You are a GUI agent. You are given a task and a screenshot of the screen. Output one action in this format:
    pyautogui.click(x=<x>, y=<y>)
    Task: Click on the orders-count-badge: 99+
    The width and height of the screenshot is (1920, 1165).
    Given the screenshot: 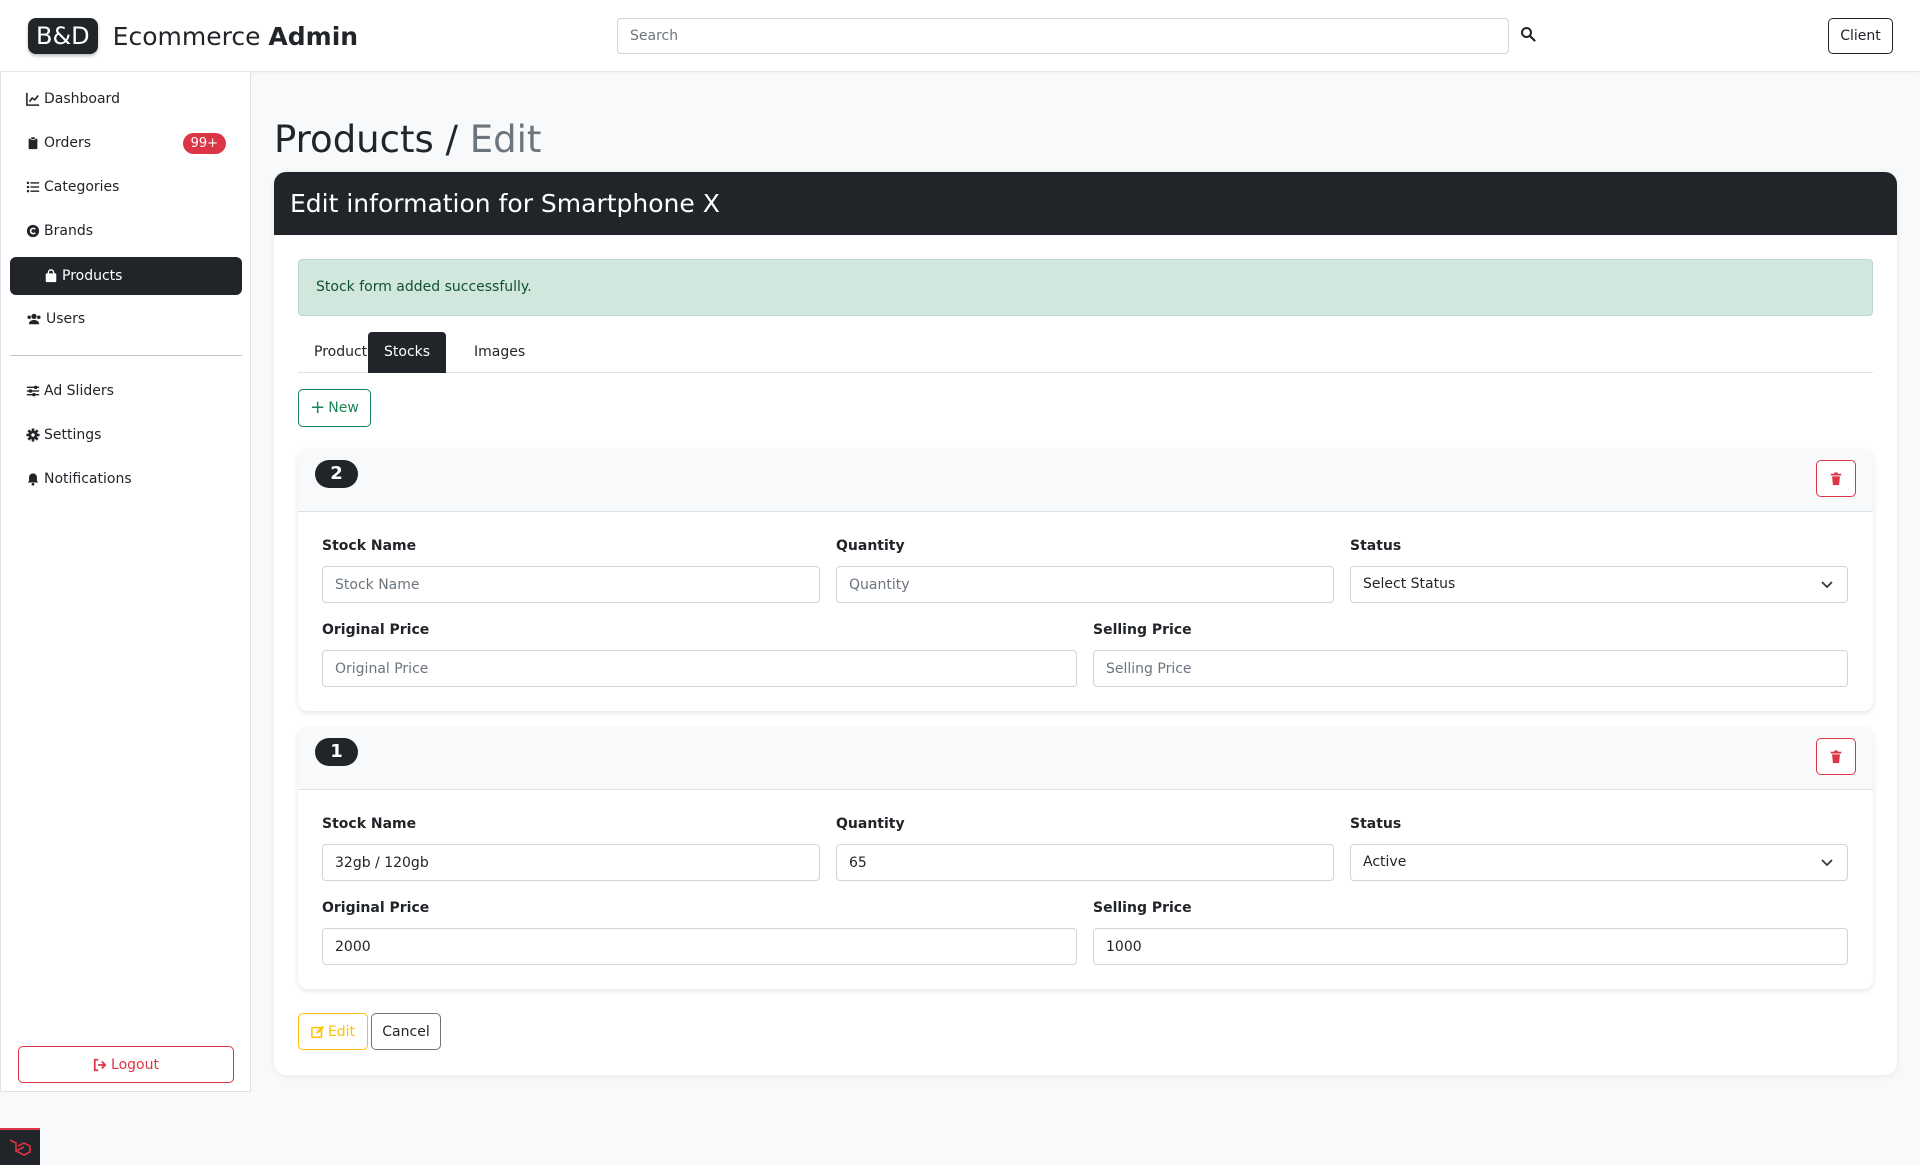 What is the action you would take?
    pyautogui.click(x=204, y=143)
    